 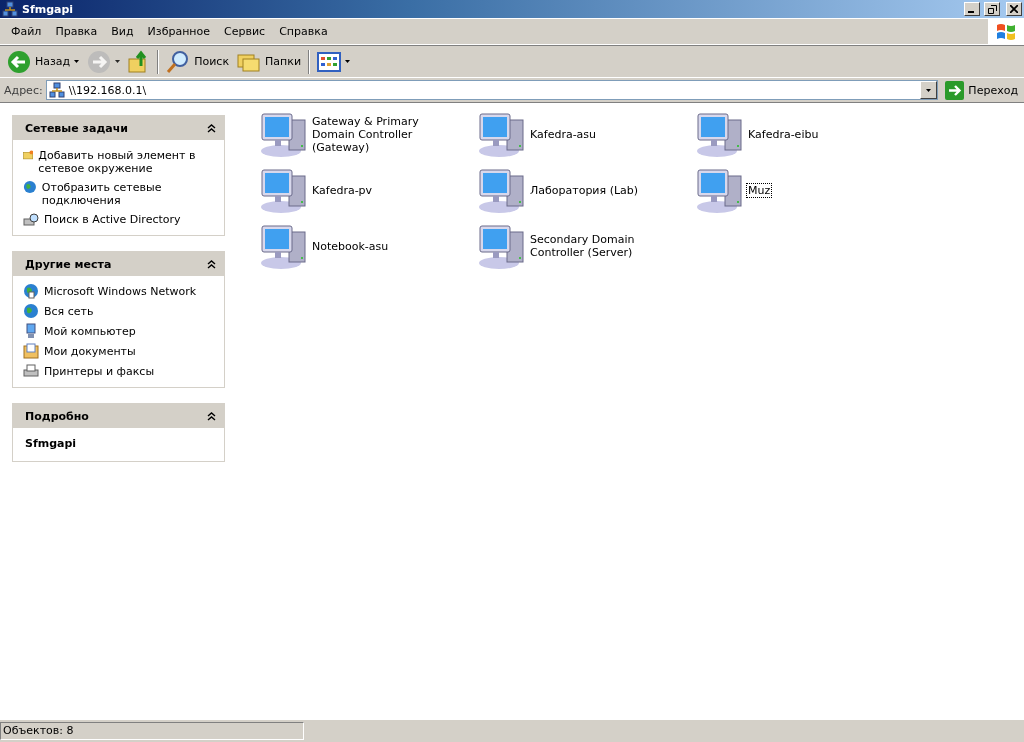 I want to click on address-label: Адрес:, so click(x=23, y=90).